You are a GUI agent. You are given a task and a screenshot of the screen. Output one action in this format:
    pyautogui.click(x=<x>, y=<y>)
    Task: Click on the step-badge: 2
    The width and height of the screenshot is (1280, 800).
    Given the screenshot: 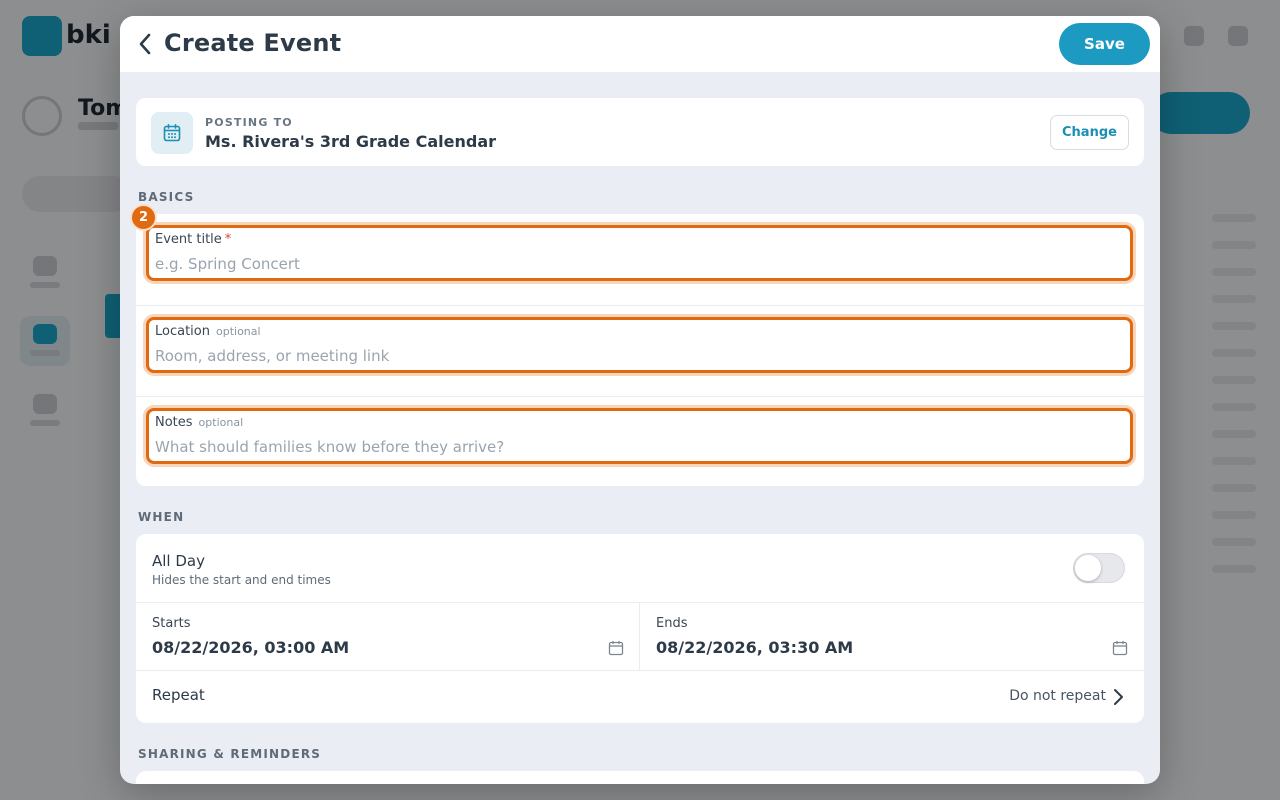 What is the action you would take?
    pyautogui.click(x=143, y=217)
    